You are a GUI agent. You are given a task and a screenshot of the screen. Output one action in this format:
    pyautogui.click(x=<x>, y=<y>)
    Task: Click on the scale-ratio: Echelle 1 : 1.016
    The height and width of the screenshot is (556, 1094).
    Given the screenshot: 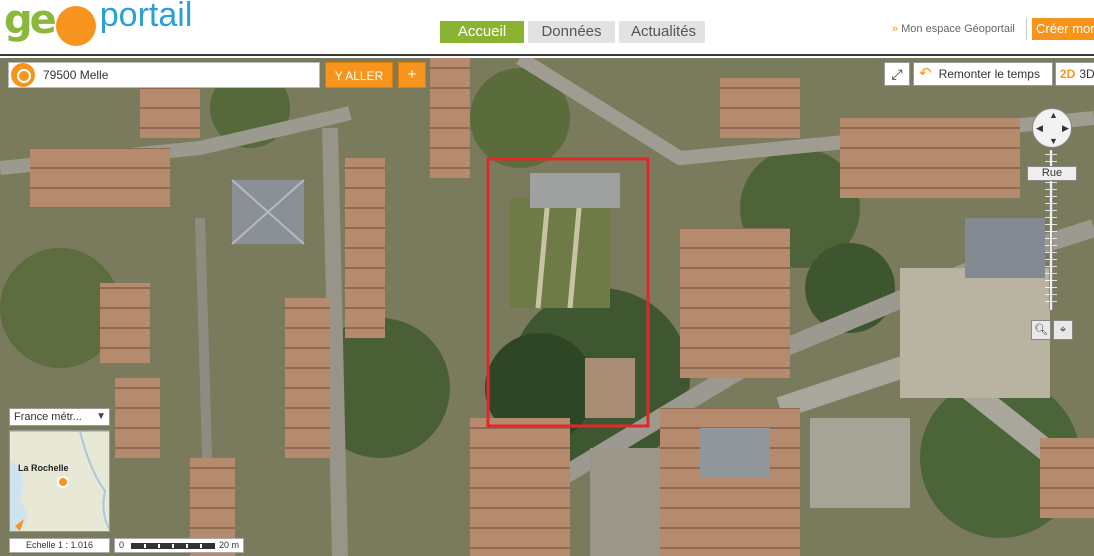 What is the action you would take?
    pyautogui.click(x=59, y=545)
    